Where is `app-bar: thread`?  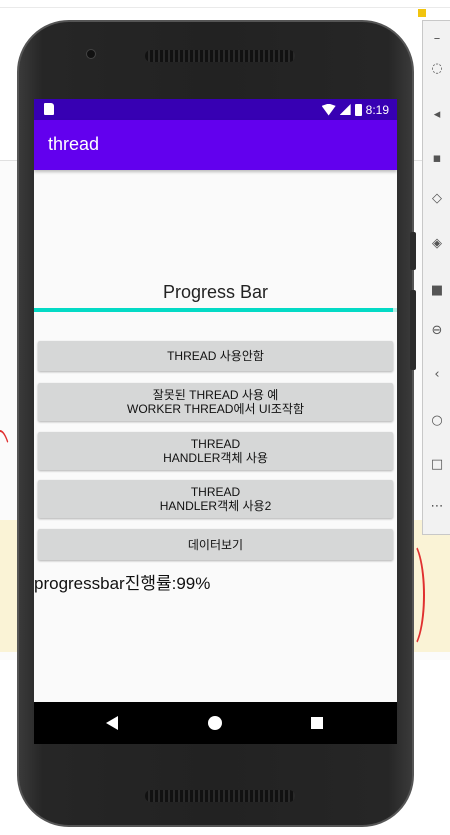
app-bar: thread is located at coordinates (215, 145).